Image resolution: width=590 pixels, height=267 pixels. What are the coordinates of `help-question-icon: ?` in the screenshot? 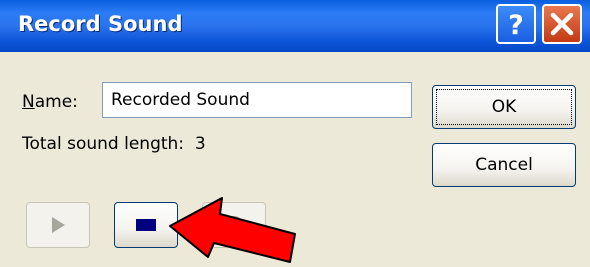 It's located at (516, 24).